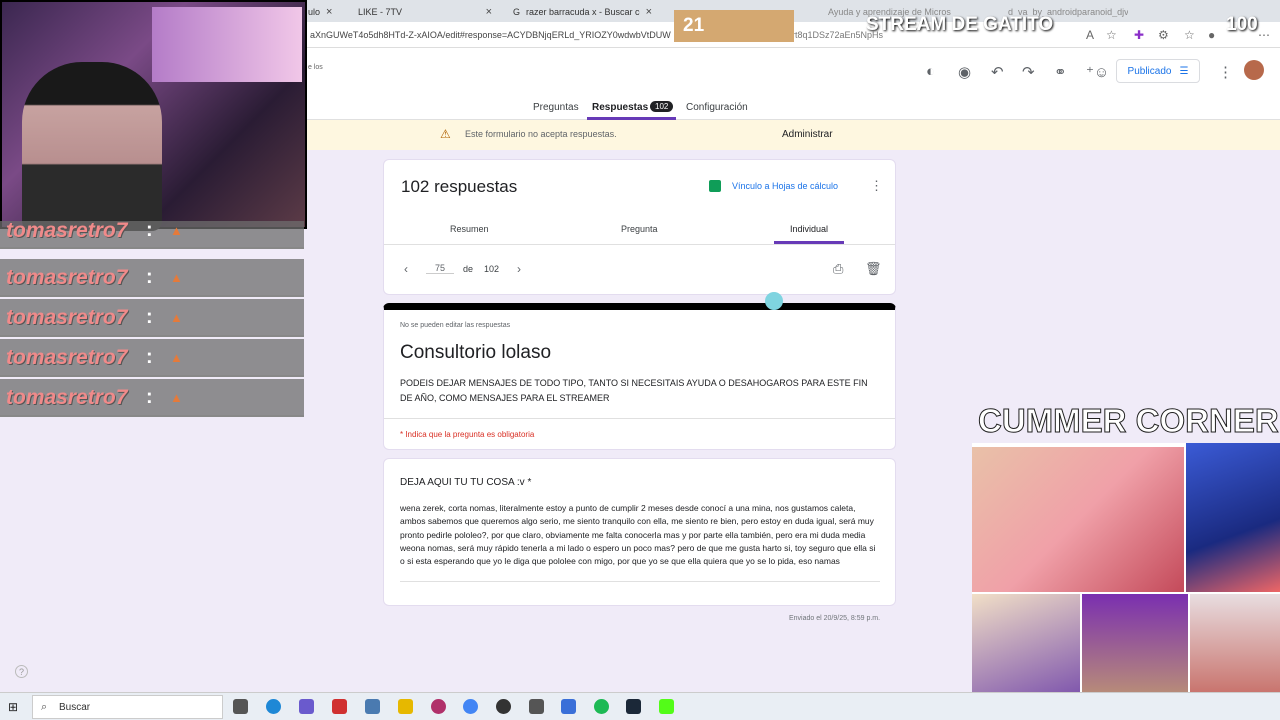  I want to click on corner-image-collage, so click(1126, 581).